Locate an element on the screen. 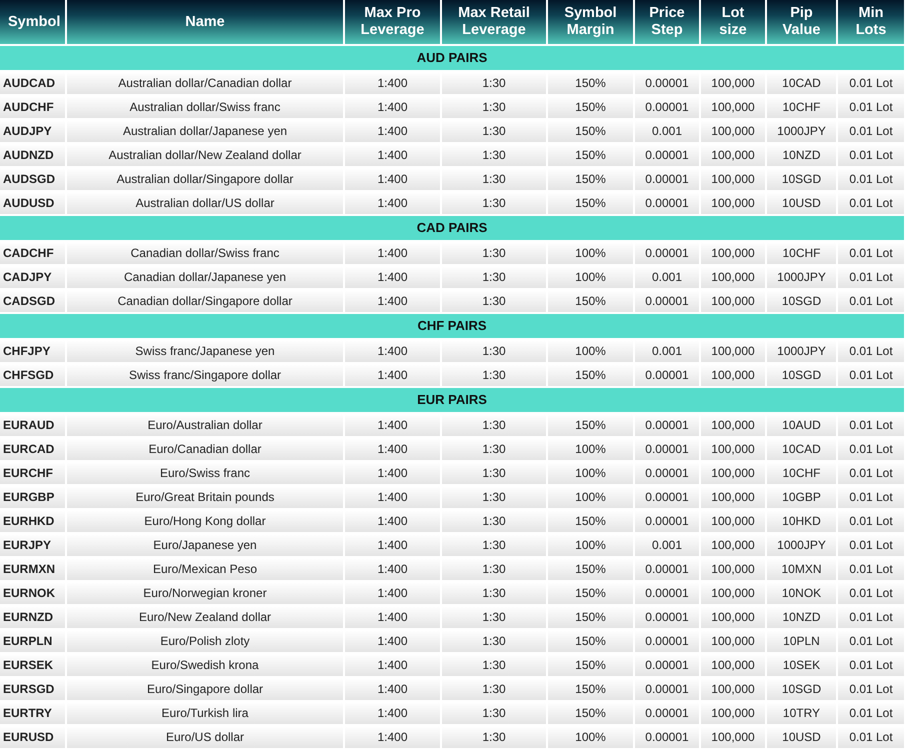  table-cell: Euro/Canadian dollar is located at coordinates (205, 449).